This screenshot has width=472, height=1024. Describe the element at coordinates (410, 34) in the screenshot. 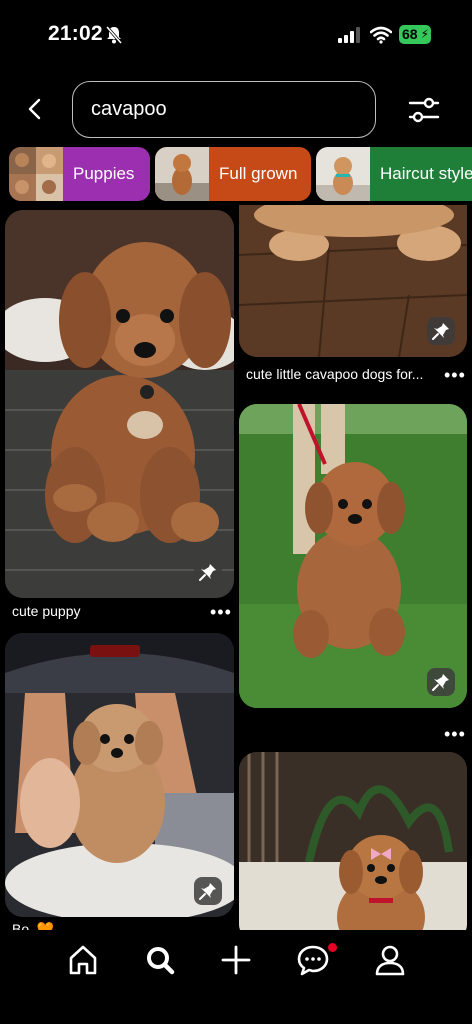

I see `battery-level: 68` at that location.